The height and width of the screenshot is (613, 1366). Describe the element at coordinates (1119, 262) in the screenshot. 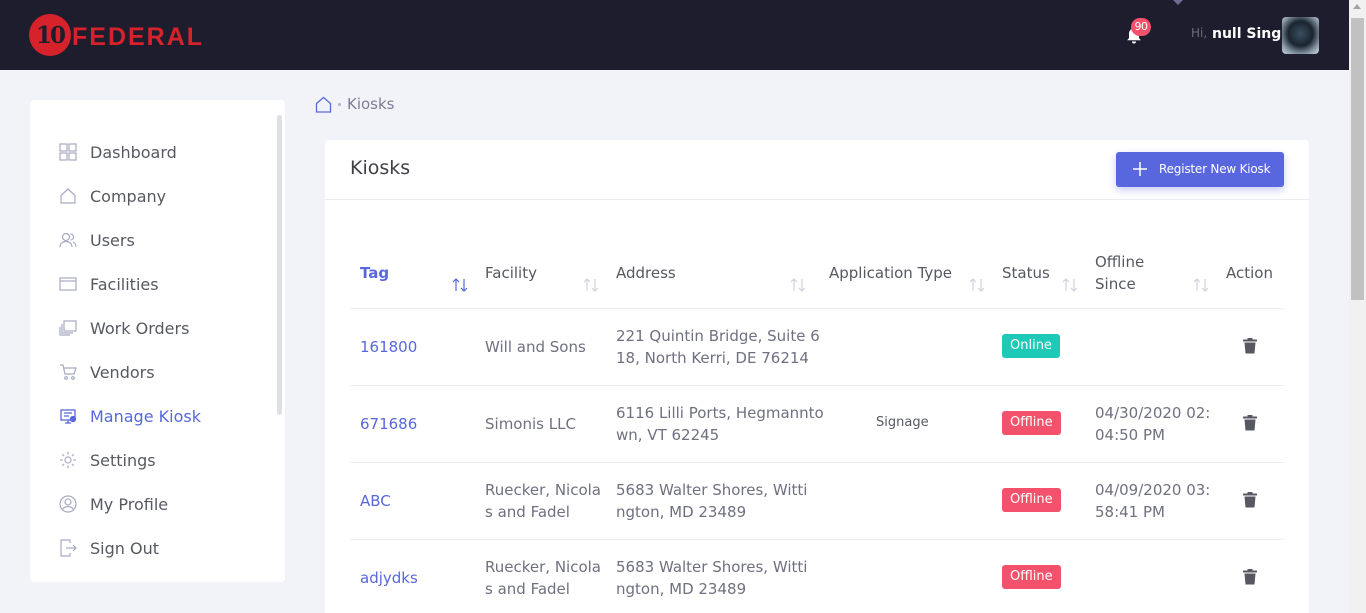

I see `column-header-offline-since-line1: Offline` at that location.